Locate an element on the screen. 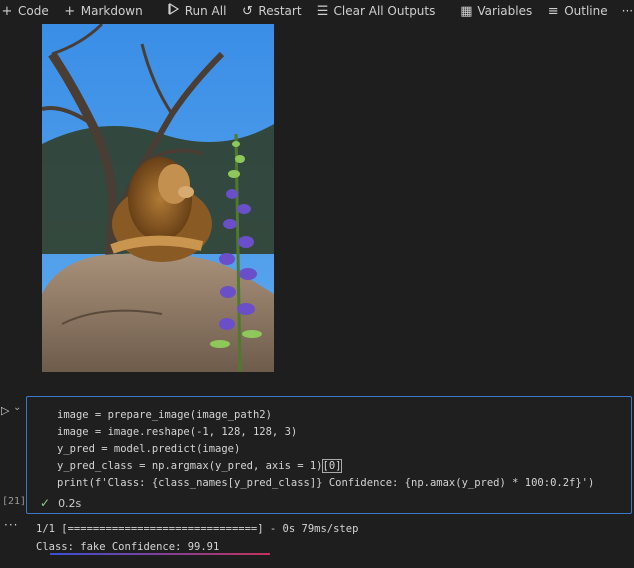 The image size is (634, 568). check-icon: ✓ is located at coordinates (45, 503).